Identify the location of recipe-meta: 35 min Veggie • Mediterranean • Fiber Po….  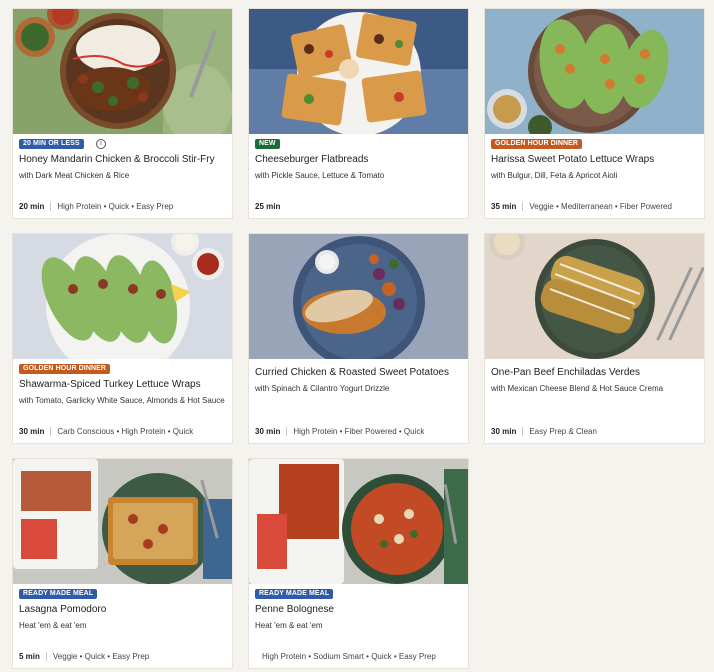
(596, 206).